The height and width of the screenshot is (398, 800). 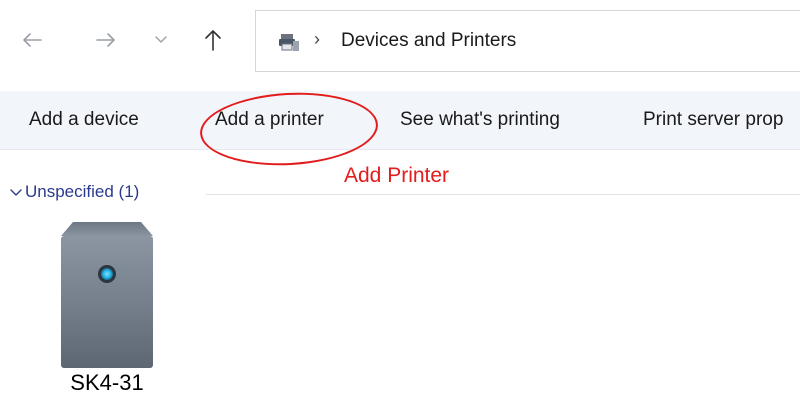 What do you see at coordinates (289, 42) in the screenshot?
I see `devices-printers-icon` at bounding box center [289, 42].